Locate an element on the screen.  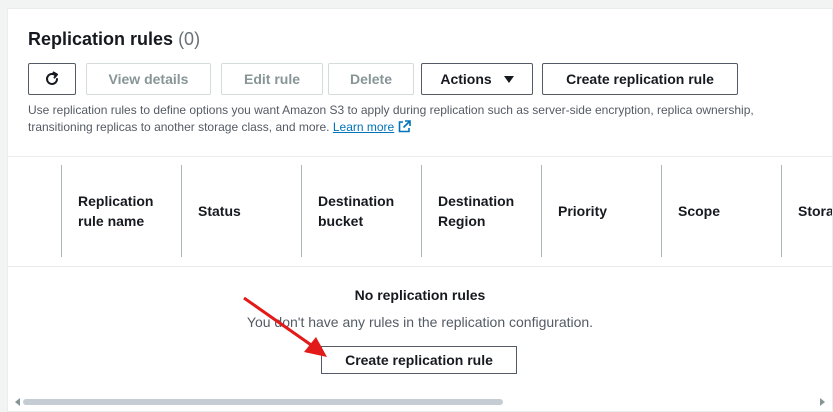
red-arrow-head-icon is located at coordinates (315, 347).